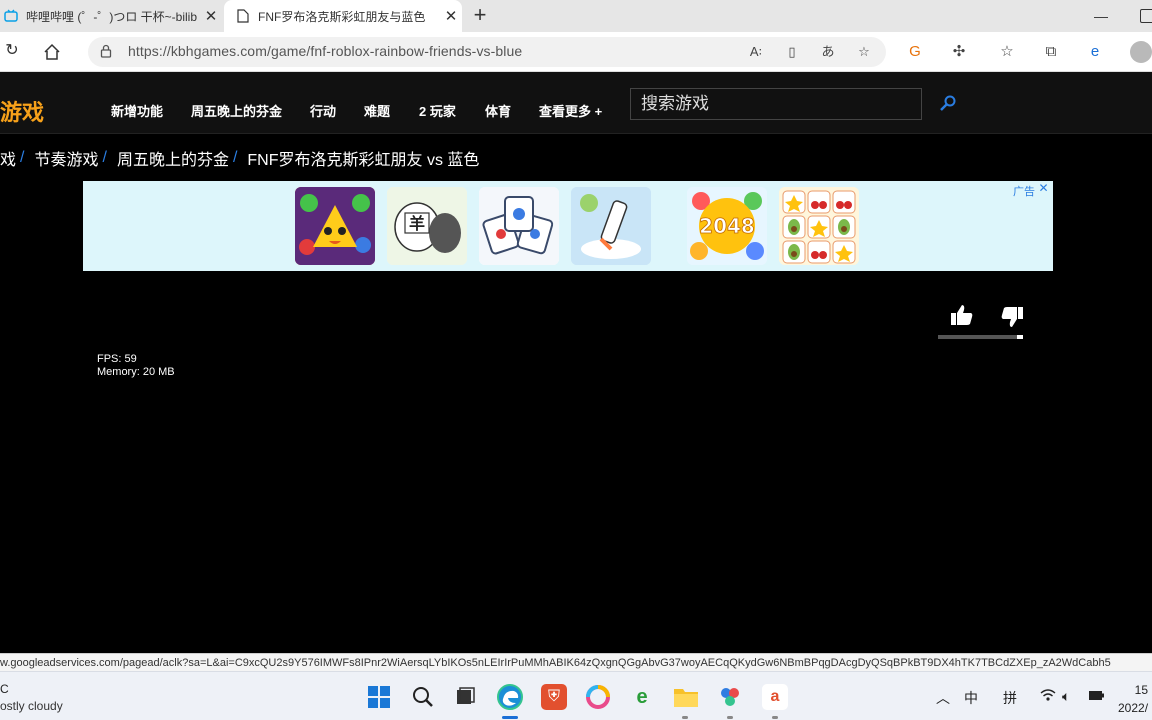 Image resolution: width=1152 pixels, height=720 pixels. I want to click on presentation-app-icon: a, so click(775, 697).